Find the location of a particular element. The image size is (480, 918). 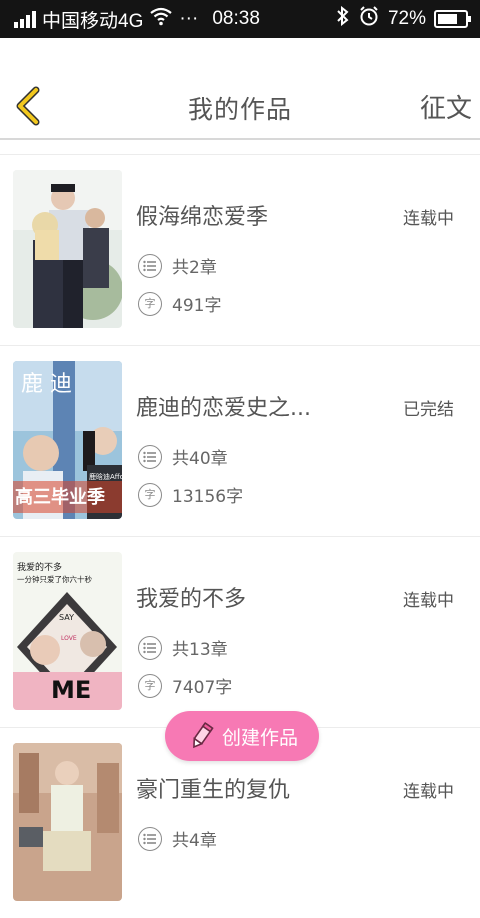

alarm-icon is located at coordinates (369, 19).